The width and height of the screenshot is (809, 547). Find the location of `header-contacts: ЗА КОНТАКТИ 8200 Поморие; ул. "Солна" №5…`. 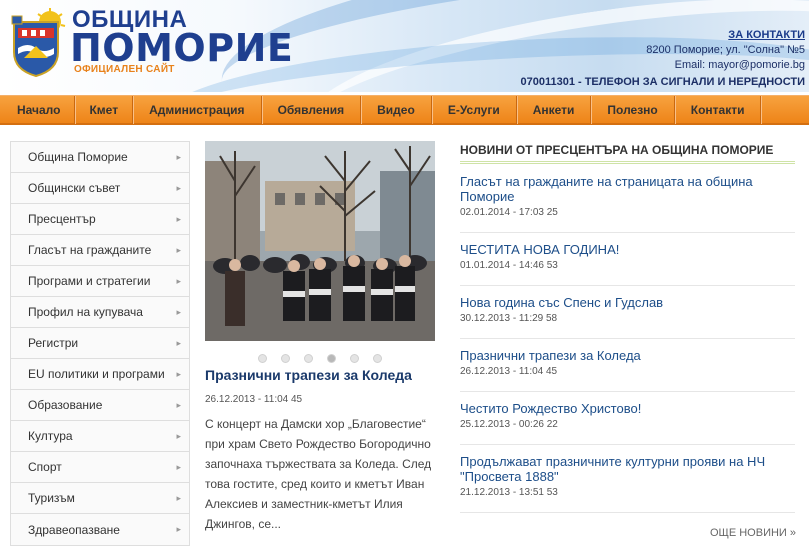

header-contacts: ЗА КОНТАКТИ 8200 Поморие; ул. "Солна" №5… is located at coordinates (662, 59).